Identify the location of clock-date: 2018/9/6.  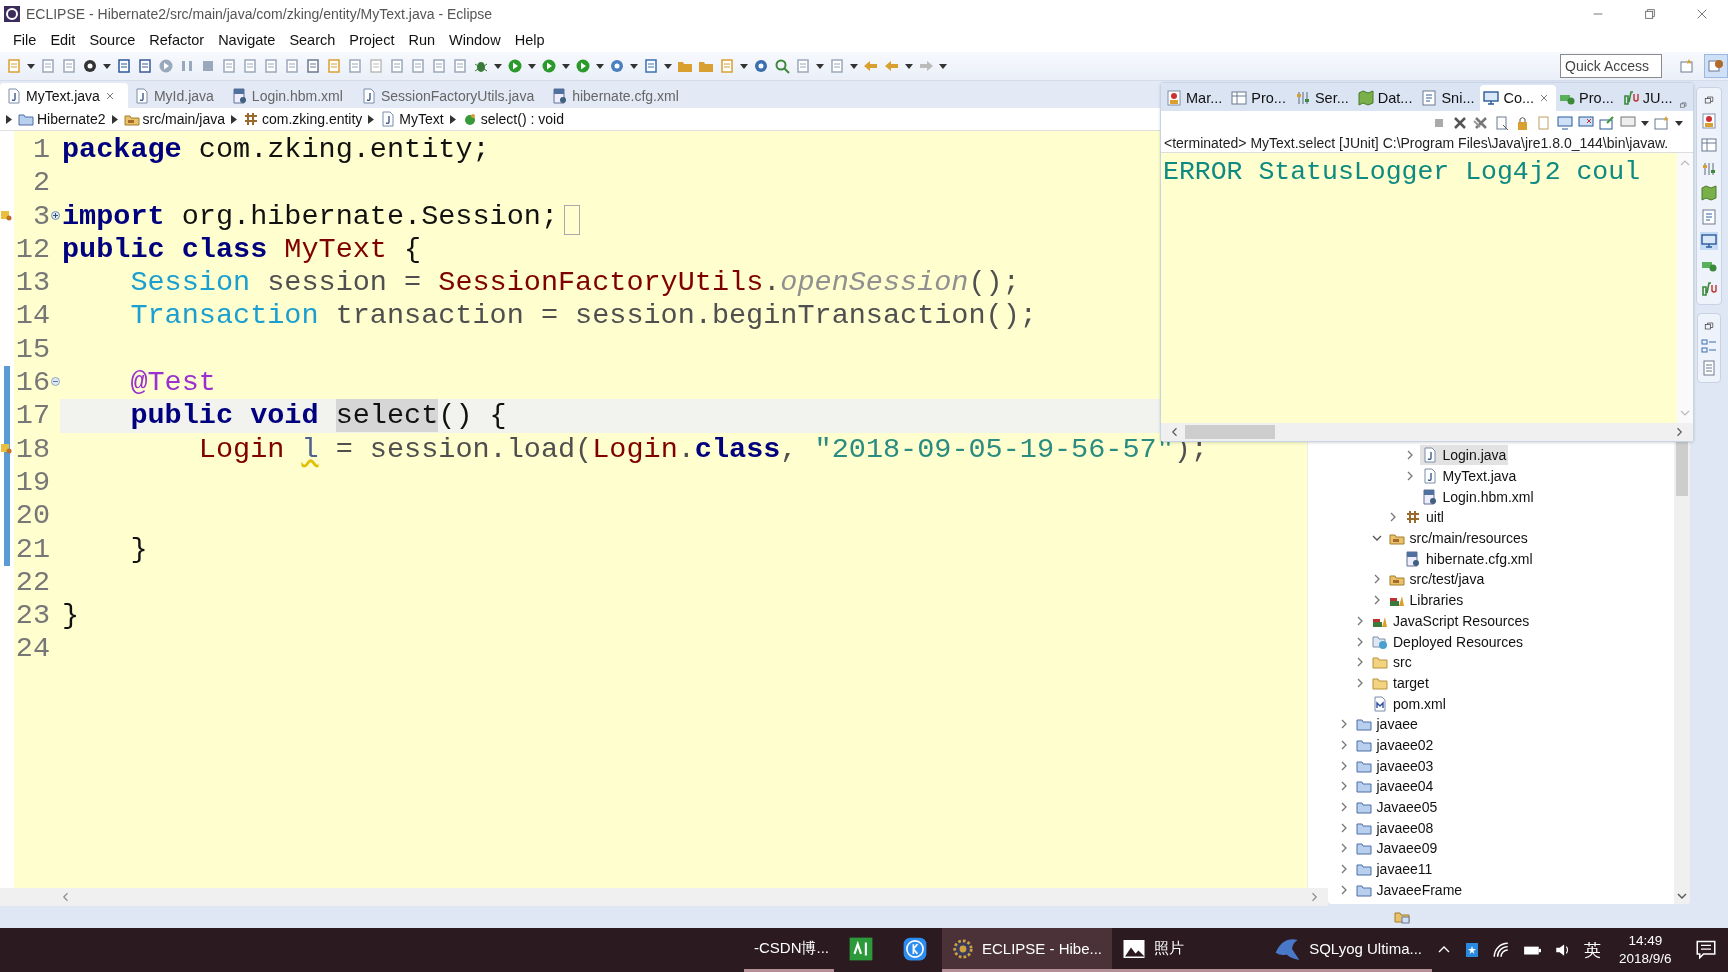
(1645, 959).